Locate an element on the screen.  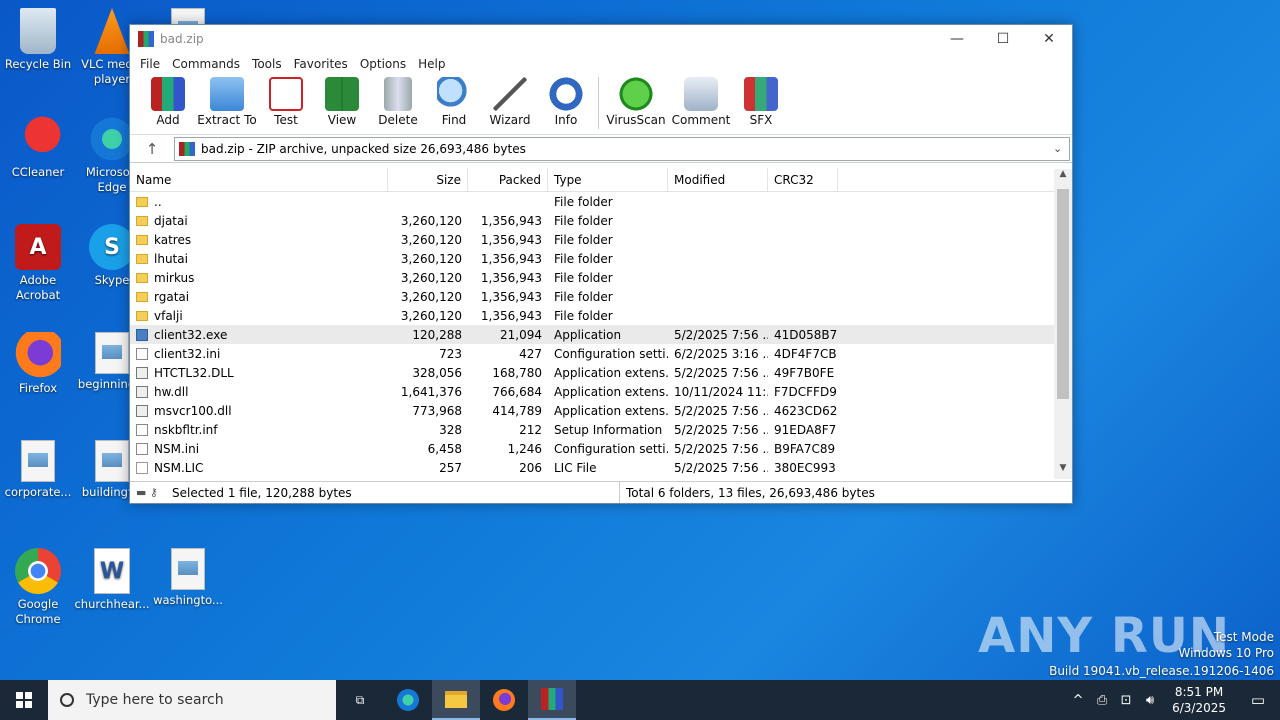
desktop-icon-chrome: Google Chrome is located at coordinates (38, 587).